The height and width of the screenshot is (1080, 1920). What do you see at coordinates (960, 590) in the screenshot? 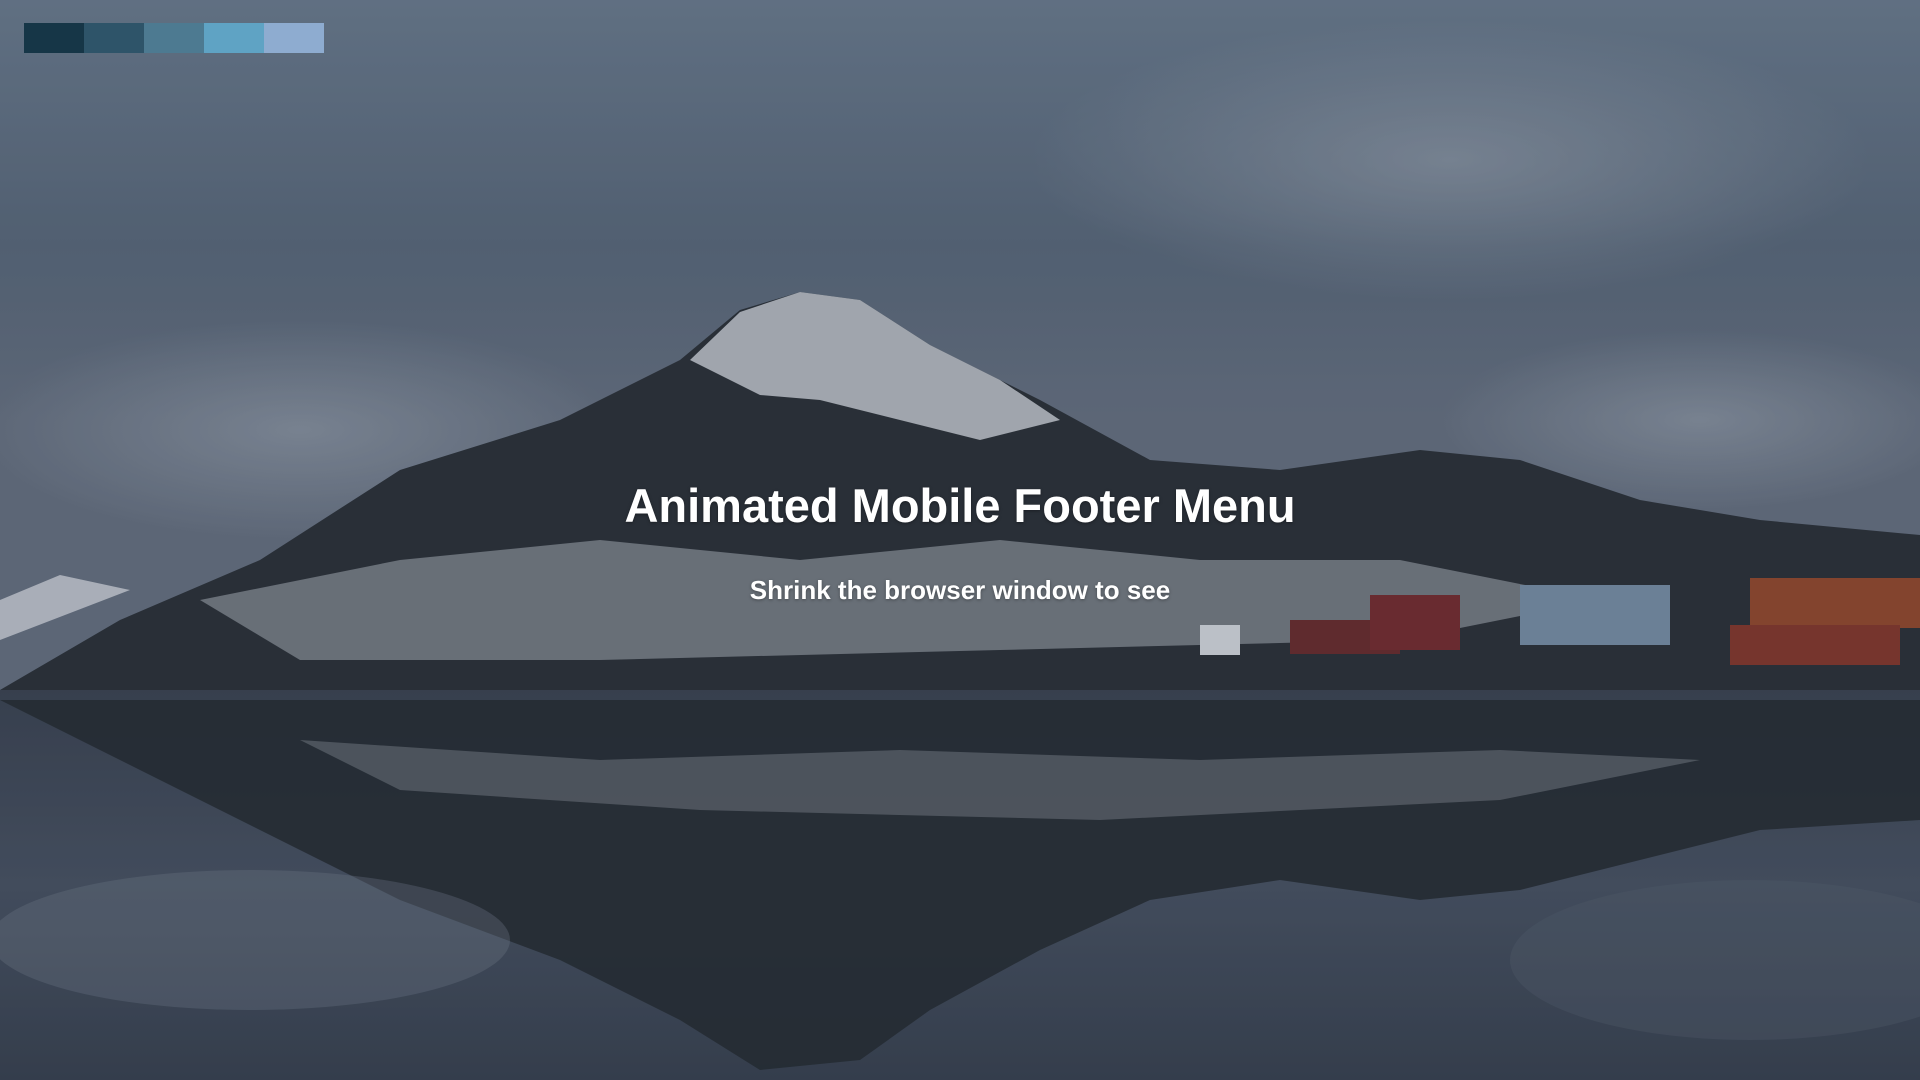
I see `page-subtitle: Shrink the browser window to see` at bounding box center [960, 590].